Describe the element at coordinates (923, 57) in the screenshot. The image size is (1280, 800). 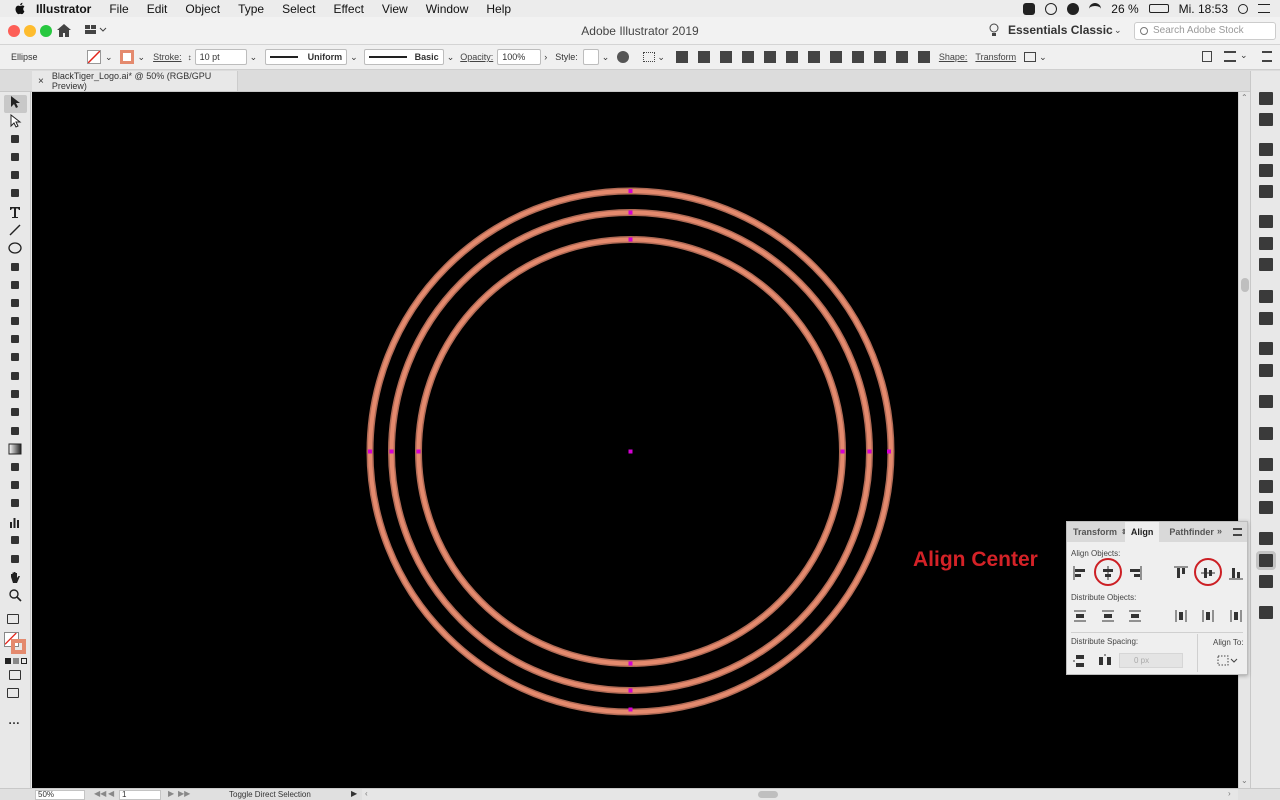
I see `distribute-right-icon` at that location.